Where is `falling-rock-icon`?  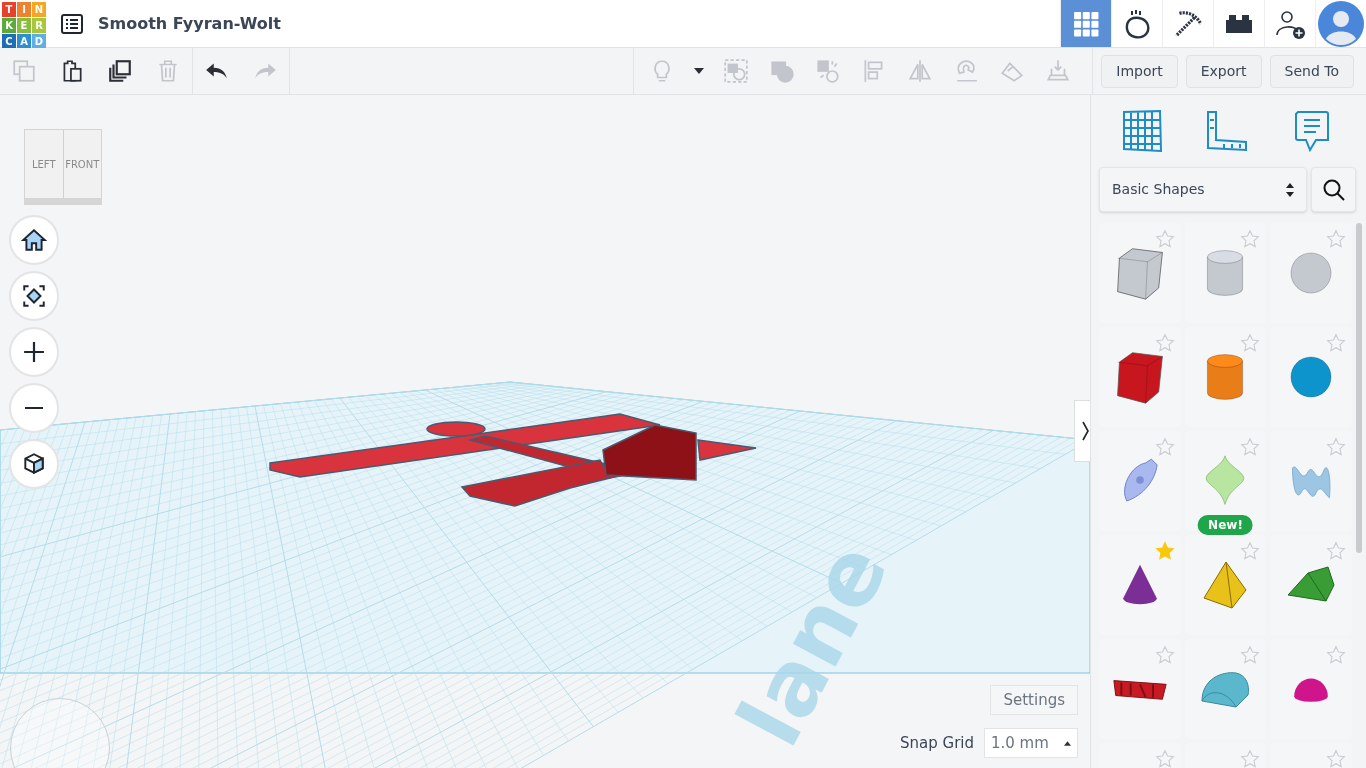 falling-rock-icon is located at coordinates (1137, 23).